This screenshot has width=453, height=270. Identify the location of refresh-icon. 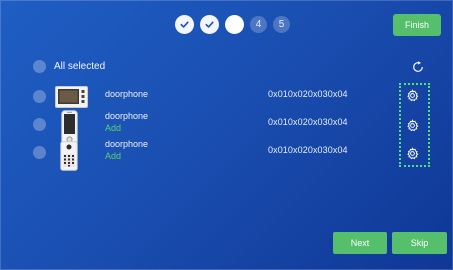
(418, 67).